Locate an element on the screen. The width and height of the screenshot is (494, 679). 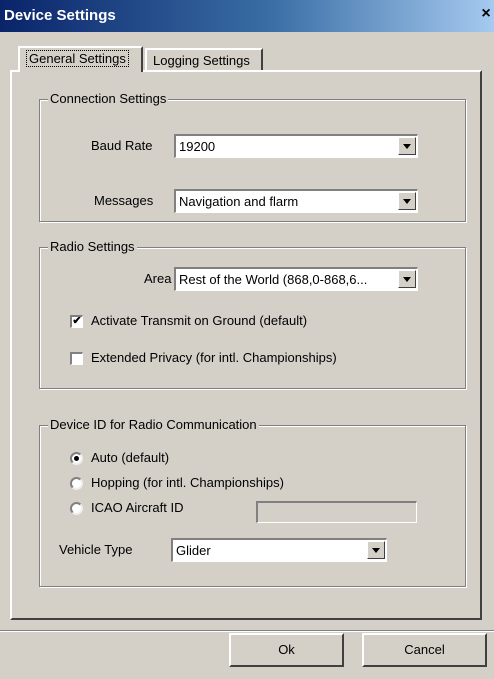
ok-button-label: Ok is located at coordinates (286, 649).